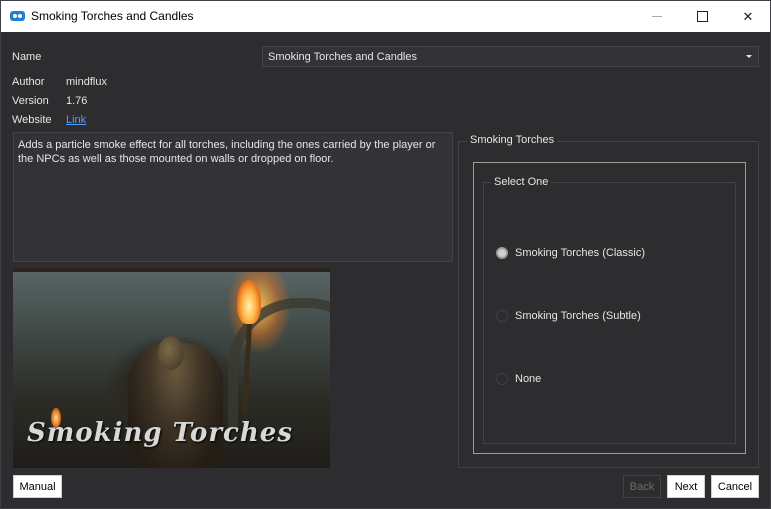 The image size is (771, 509). Describe the element at coordinates (77, 101) in the screenshot. I see `version-value: 1.76` at that location.